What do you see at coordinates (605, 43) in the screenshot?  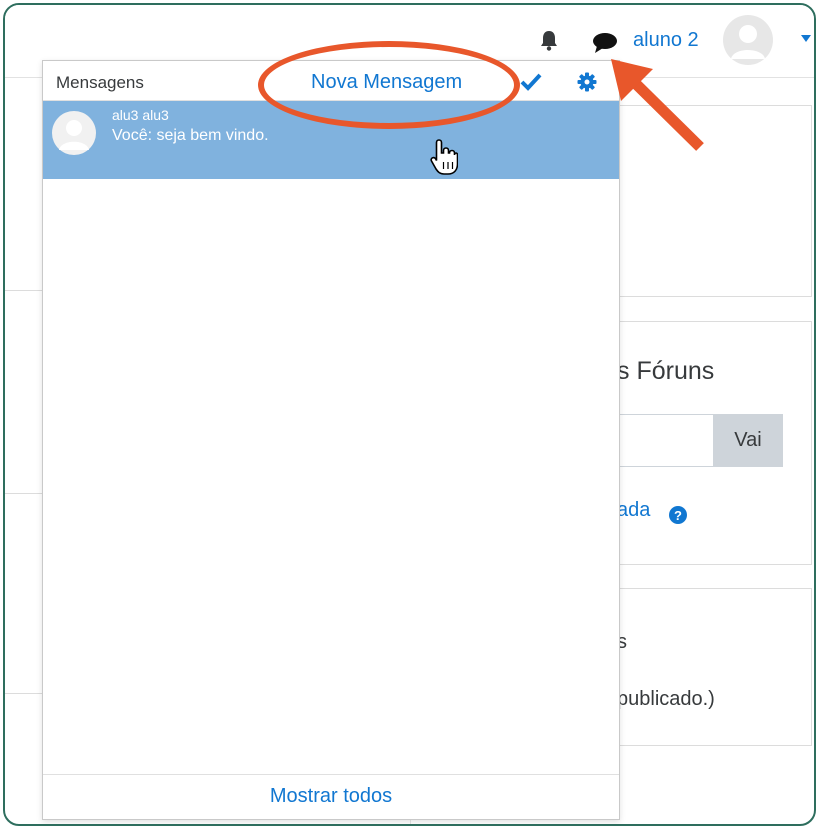 I see `chat-icon` at bounding box center [605, 43].